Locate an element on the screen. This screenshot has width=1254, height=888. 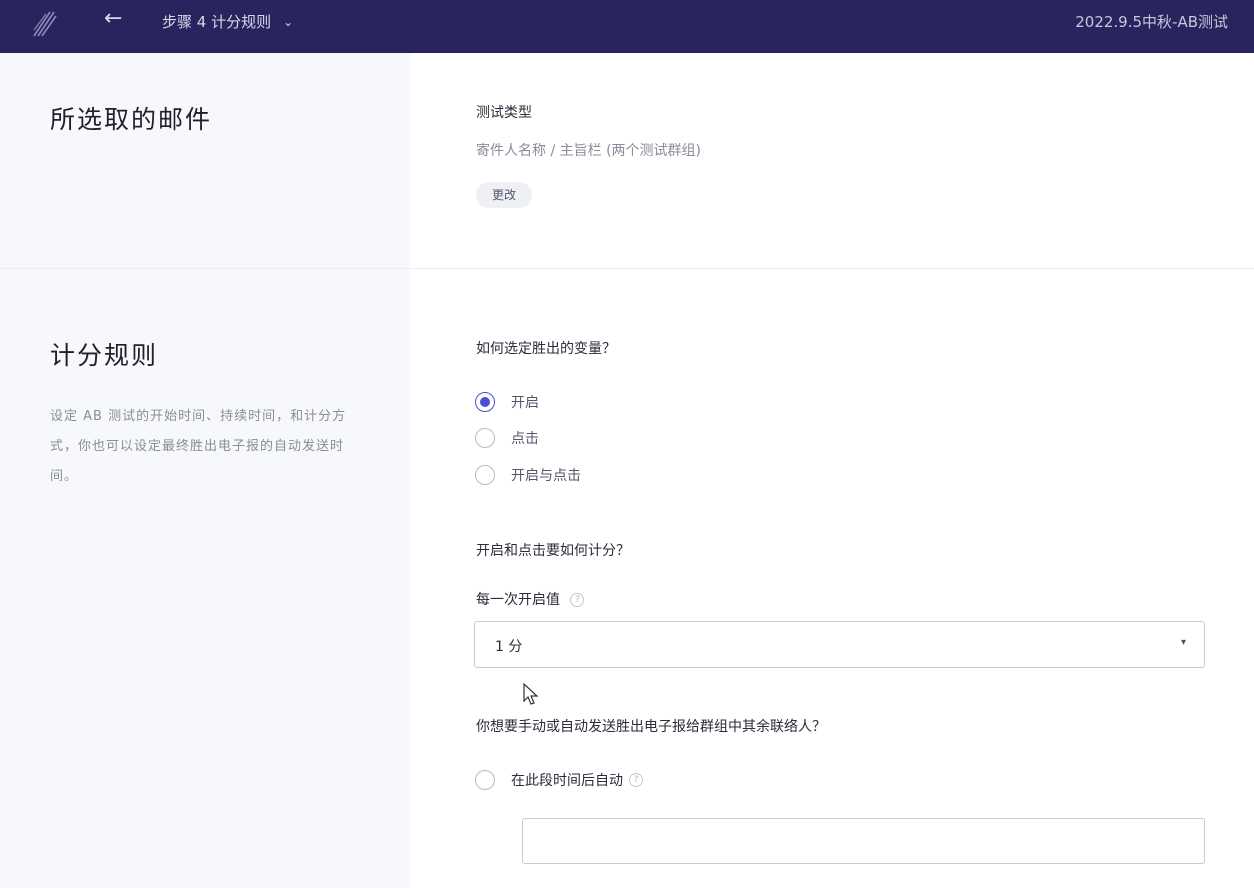
per-open-label-row: 每一次开启值 ? is located at coordinates (530, 599).